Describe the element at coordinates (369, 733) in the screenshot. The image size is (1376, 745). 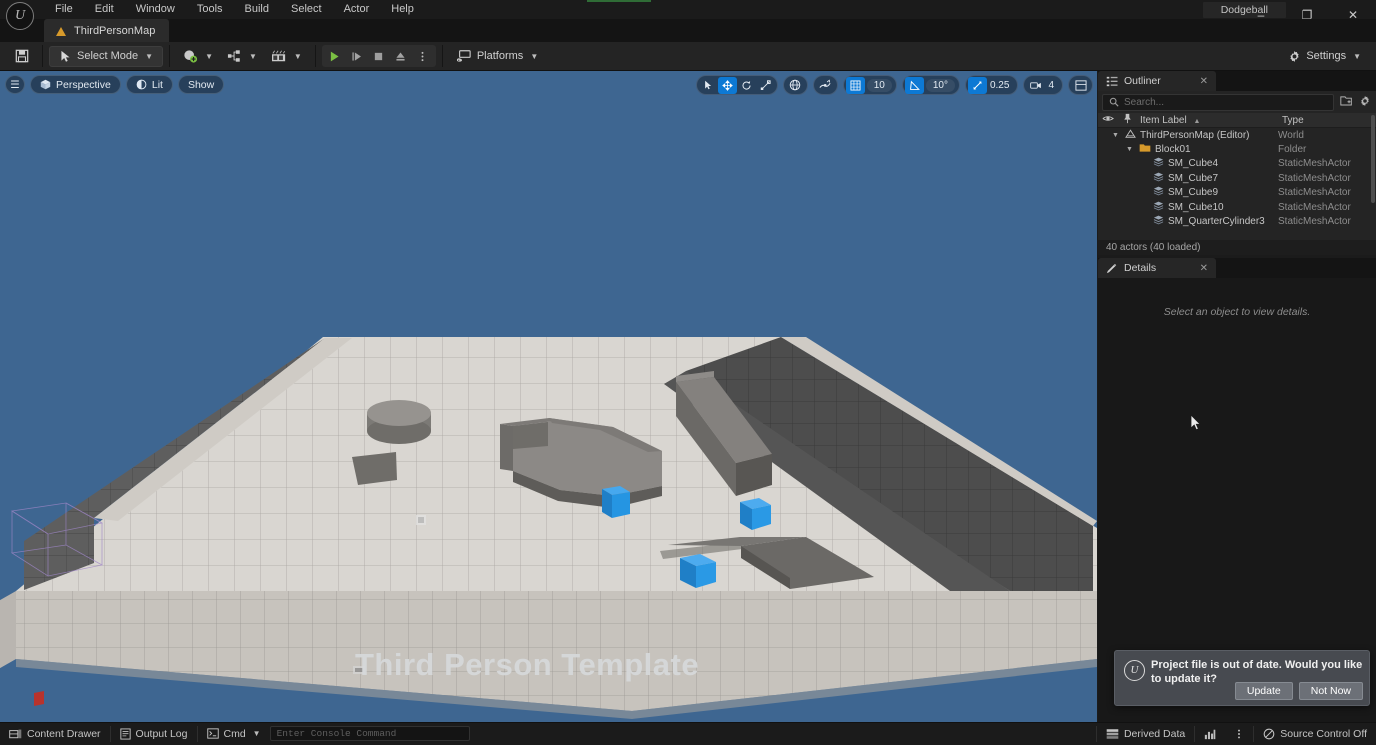
I see `console-command-input: Enter Console Command` at that location.